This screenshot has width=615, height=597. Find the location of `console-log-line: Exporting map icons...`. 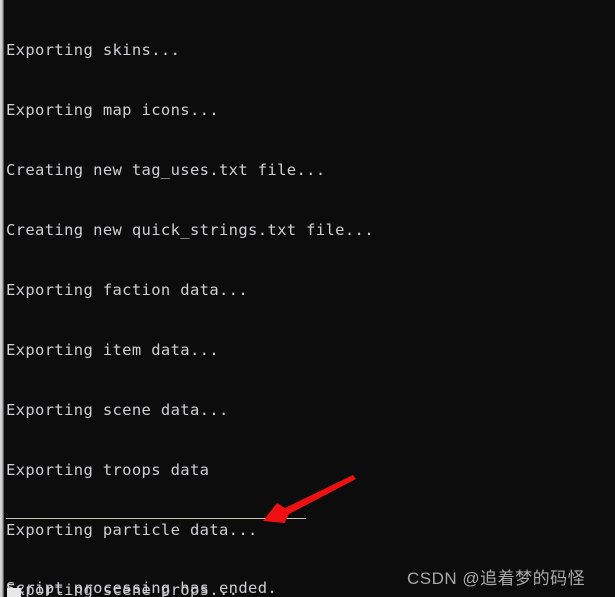

console-log-line: Exporting map icons... is located at coordinates (112, 110).